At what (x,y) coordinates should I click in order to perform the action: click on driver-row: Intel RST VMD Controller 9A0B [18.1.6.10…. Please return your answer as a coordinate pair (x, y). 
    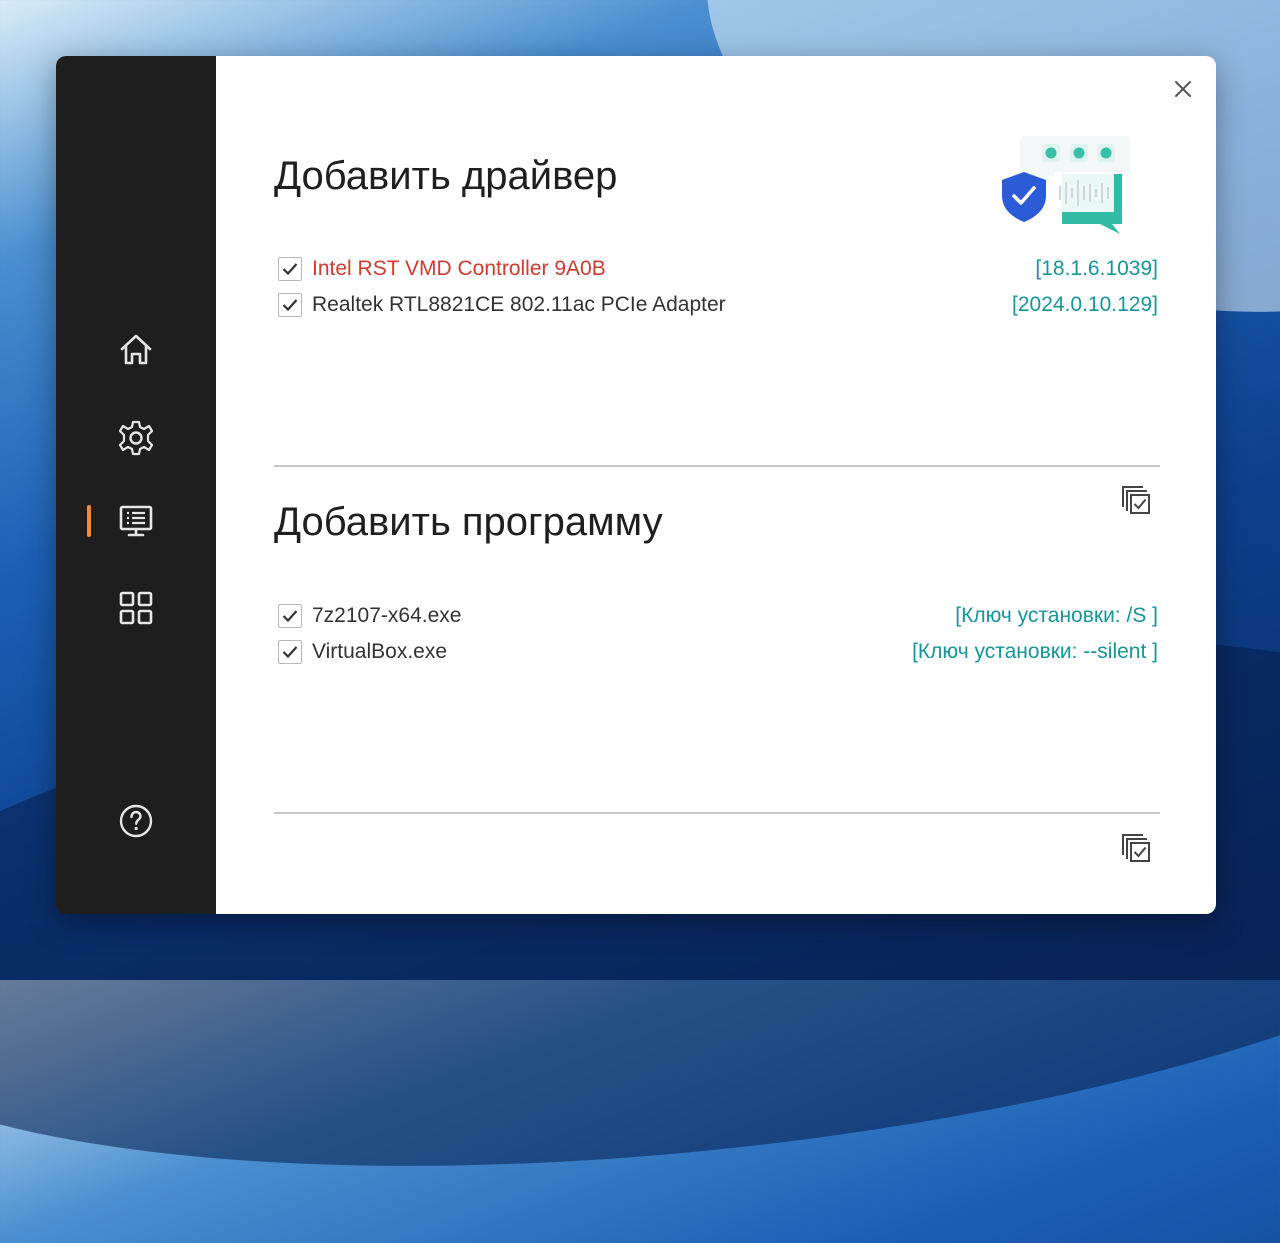
    Looking at the image, I should click on (718, 269).